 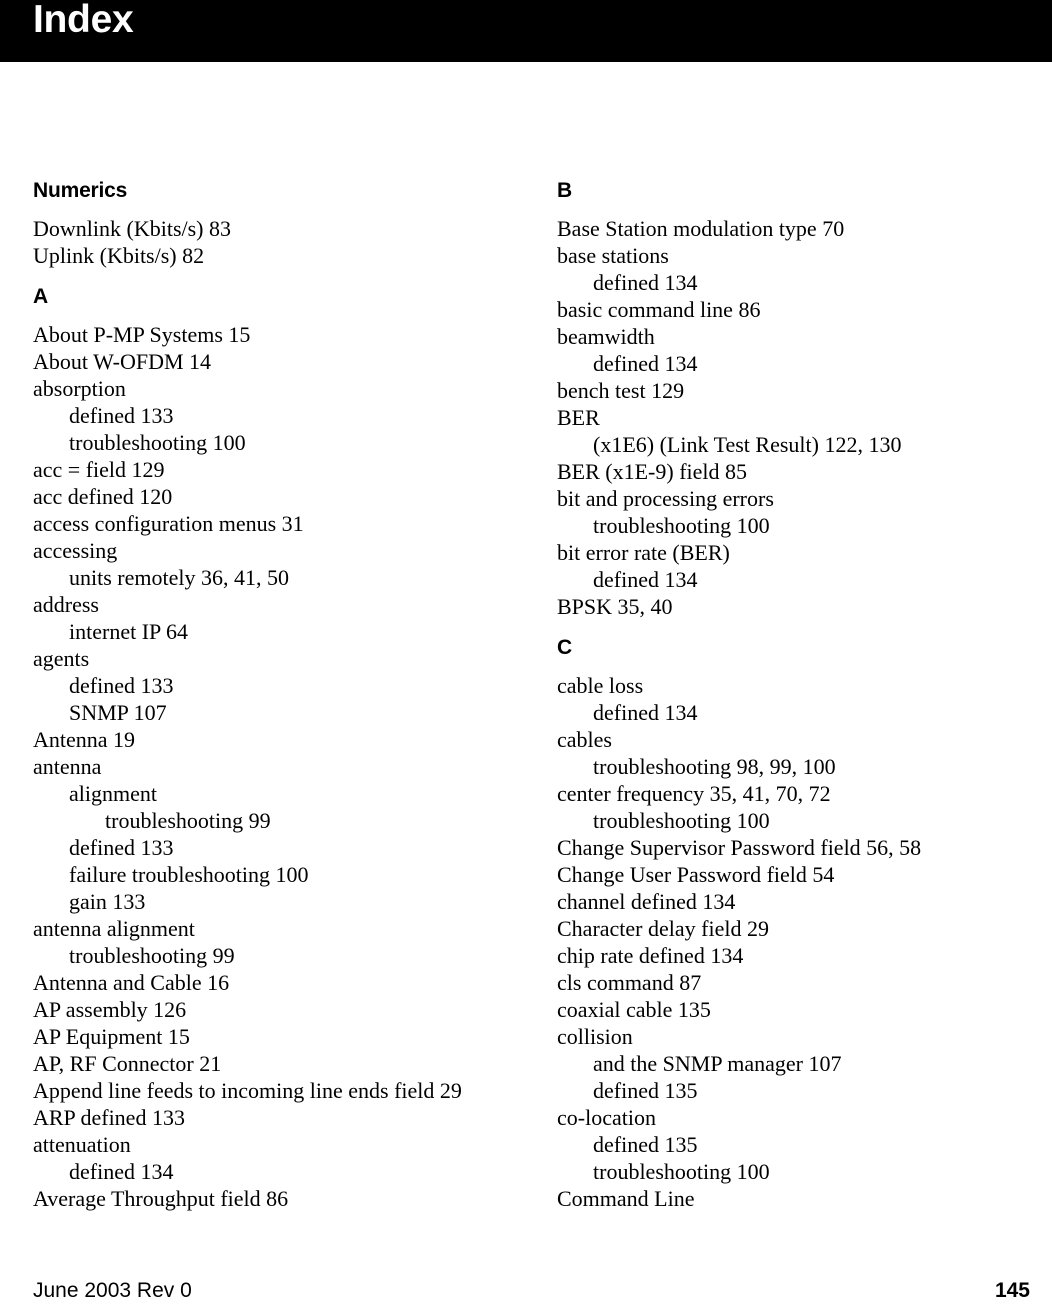 What do you see at coordinates (526, 31) in the screenshot?
I see `page-header-band: Index` at bounding box center [526, 31].